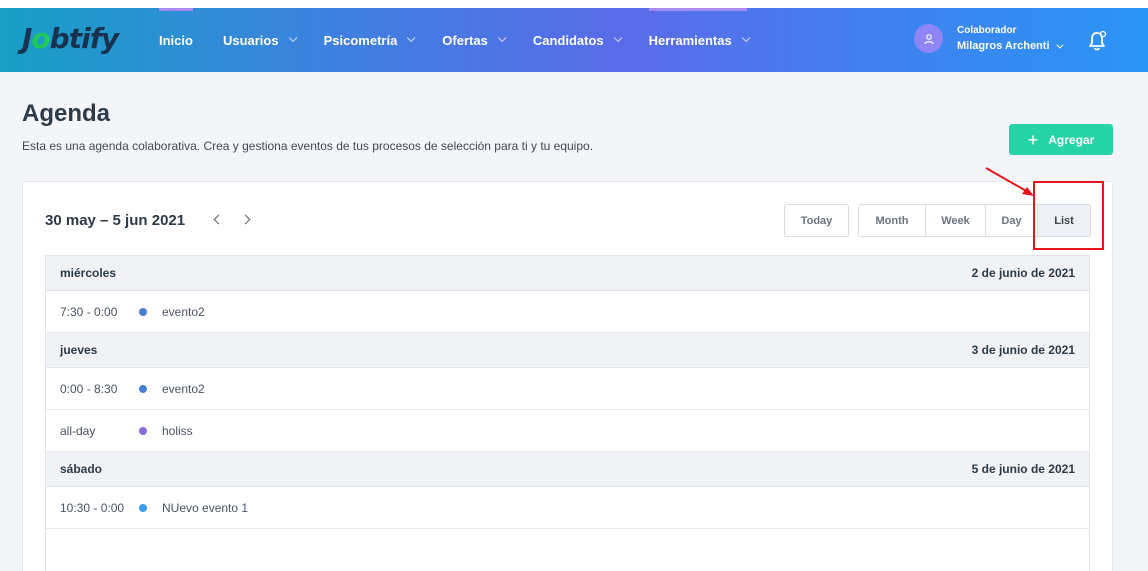 The image size is (1148, 571). What do you see at coordinates (1023, 273) in the screenshot?
I see `day-date: 2 de junio de 2021` at bounding box center [1023, 273].